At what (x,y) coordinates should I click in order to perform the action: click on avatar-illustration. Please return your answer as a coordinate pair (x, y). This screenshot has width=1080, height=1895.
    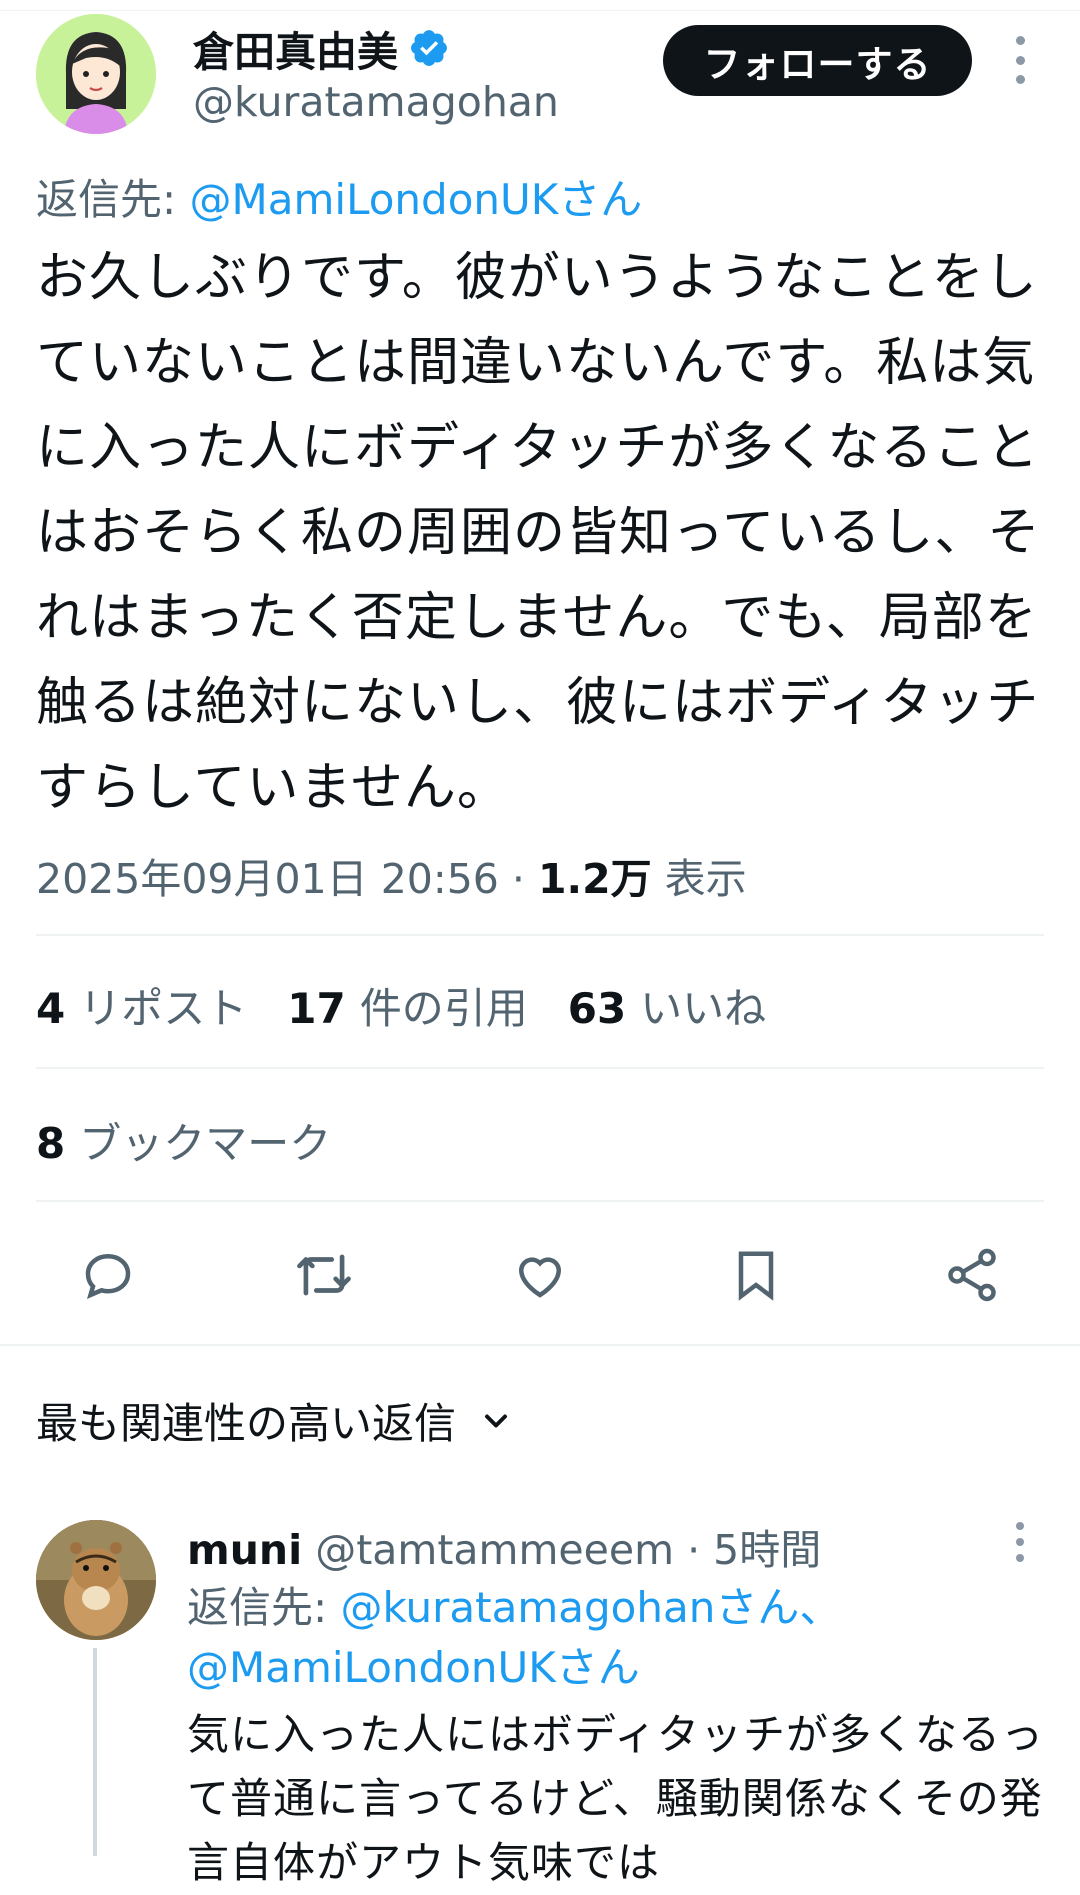
    Looking at the image, I should click on (96, 74).